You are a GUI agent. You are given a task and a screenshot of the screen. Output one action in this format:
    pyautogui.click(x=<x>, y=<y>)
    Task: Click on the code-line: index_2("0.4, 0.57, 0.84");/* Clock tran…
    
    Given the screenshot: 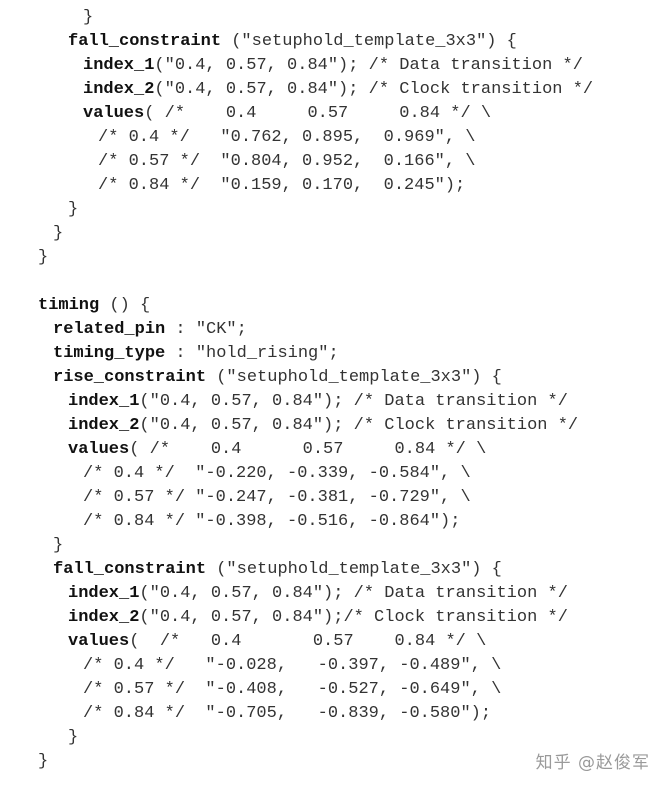 What is the action you would take?
    pyautogui.click(x=334, y=618)
    